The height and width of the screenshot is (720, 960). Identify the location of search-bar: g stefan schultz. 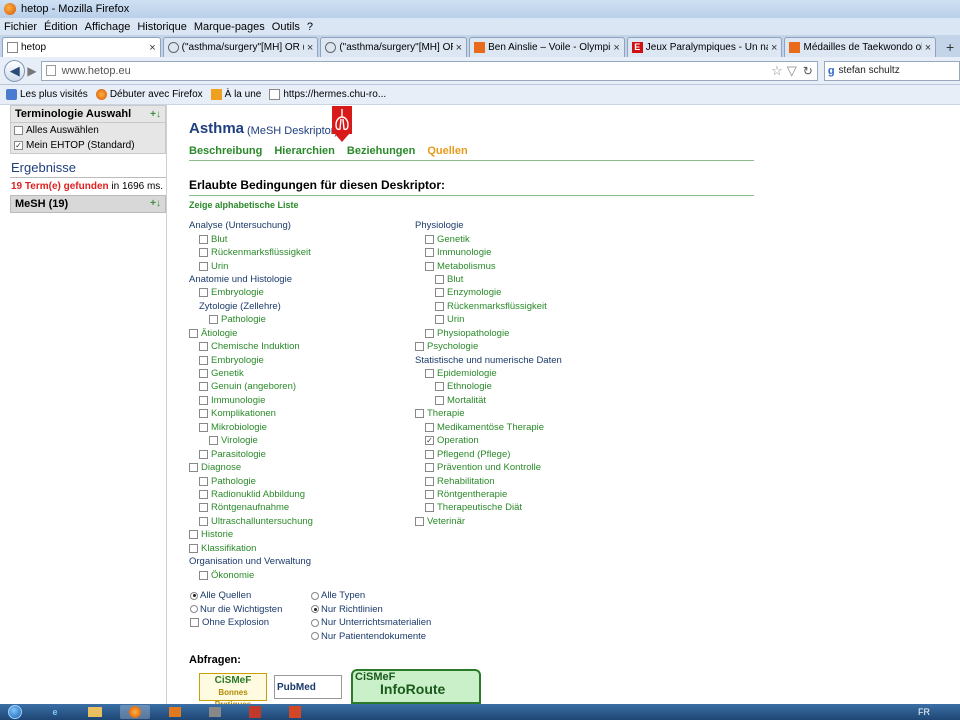
(891, 70).